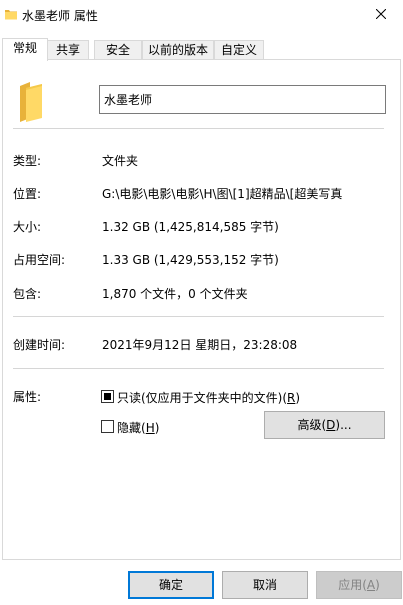  Describe the element at coordinates (68, 50) in the screenshot. I see `tab-sharing: 共享` at that location.